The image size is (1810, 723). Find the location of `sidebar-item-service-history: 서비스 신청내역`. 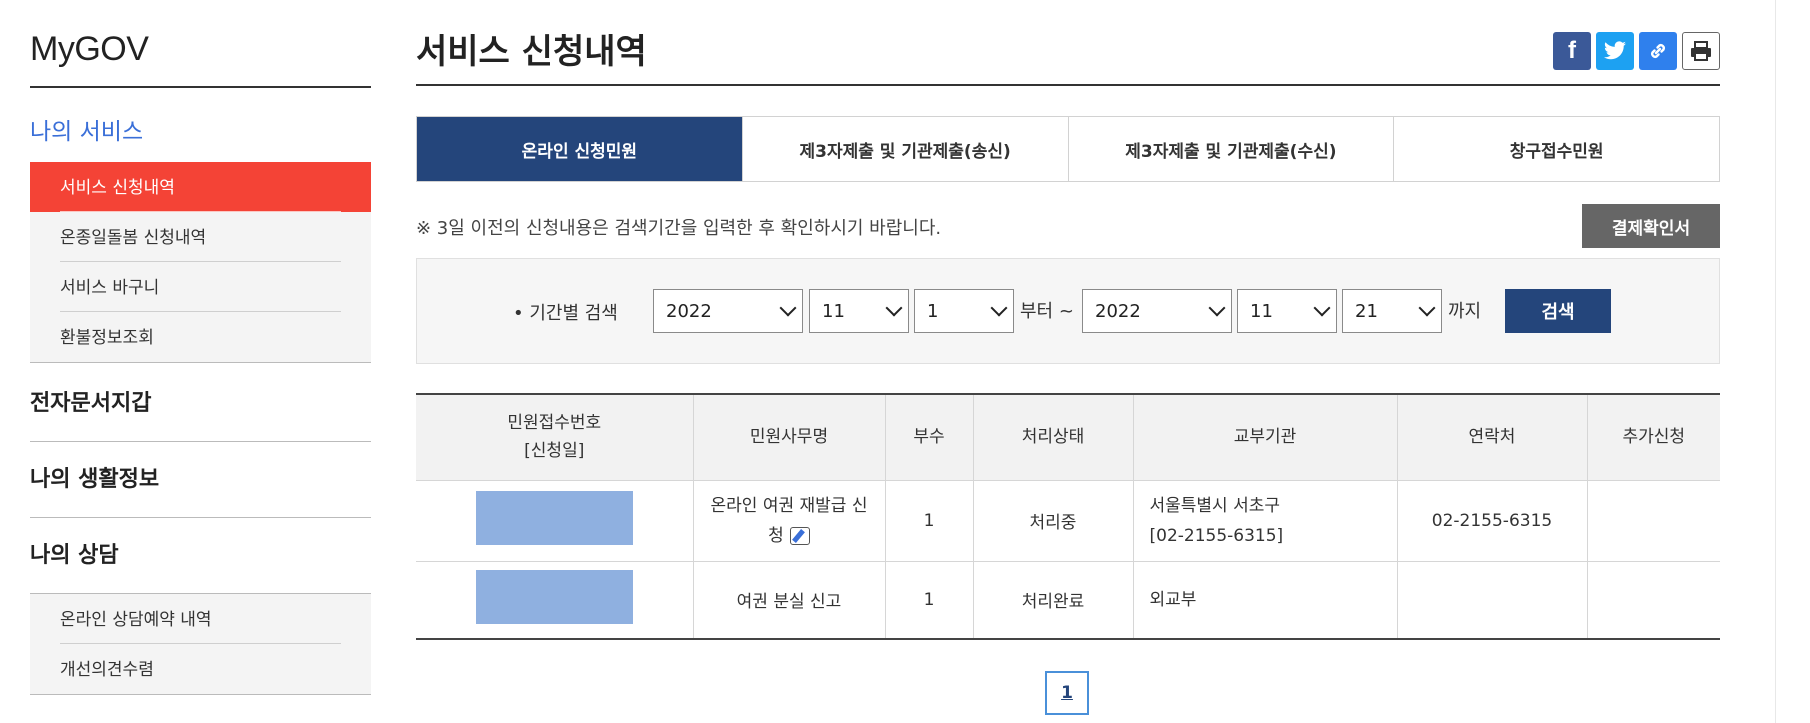

sidebar-item-service-history: 서비스 신청내역 is located at coordinates (200, 187).